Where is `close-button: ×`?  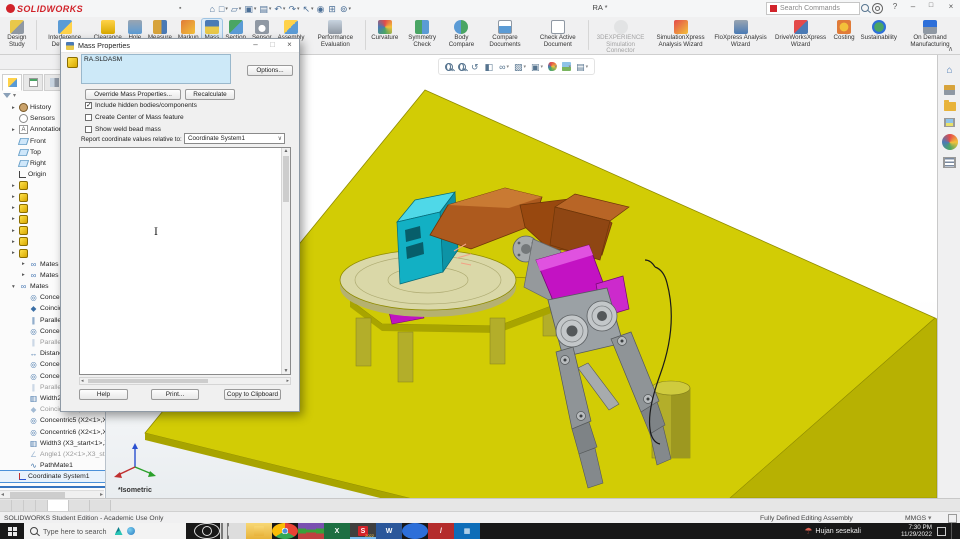 close-button: × is located at coordinates (951, 6).